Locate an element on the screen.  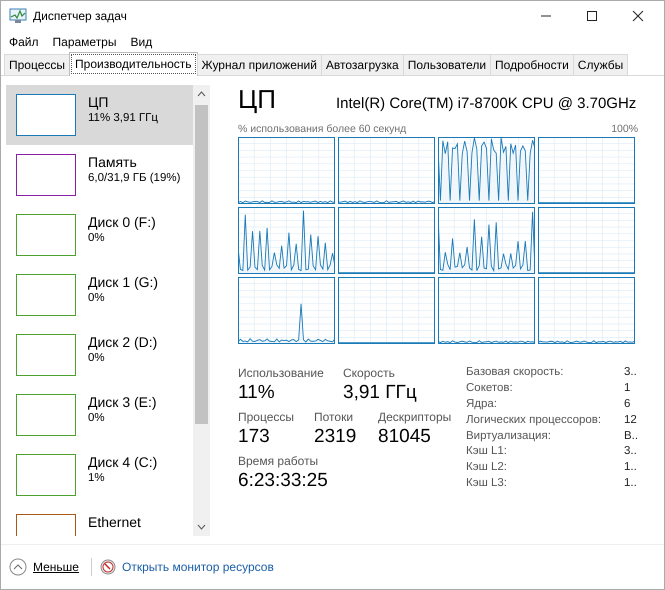
close-icon is located at coordinates (638, 16).